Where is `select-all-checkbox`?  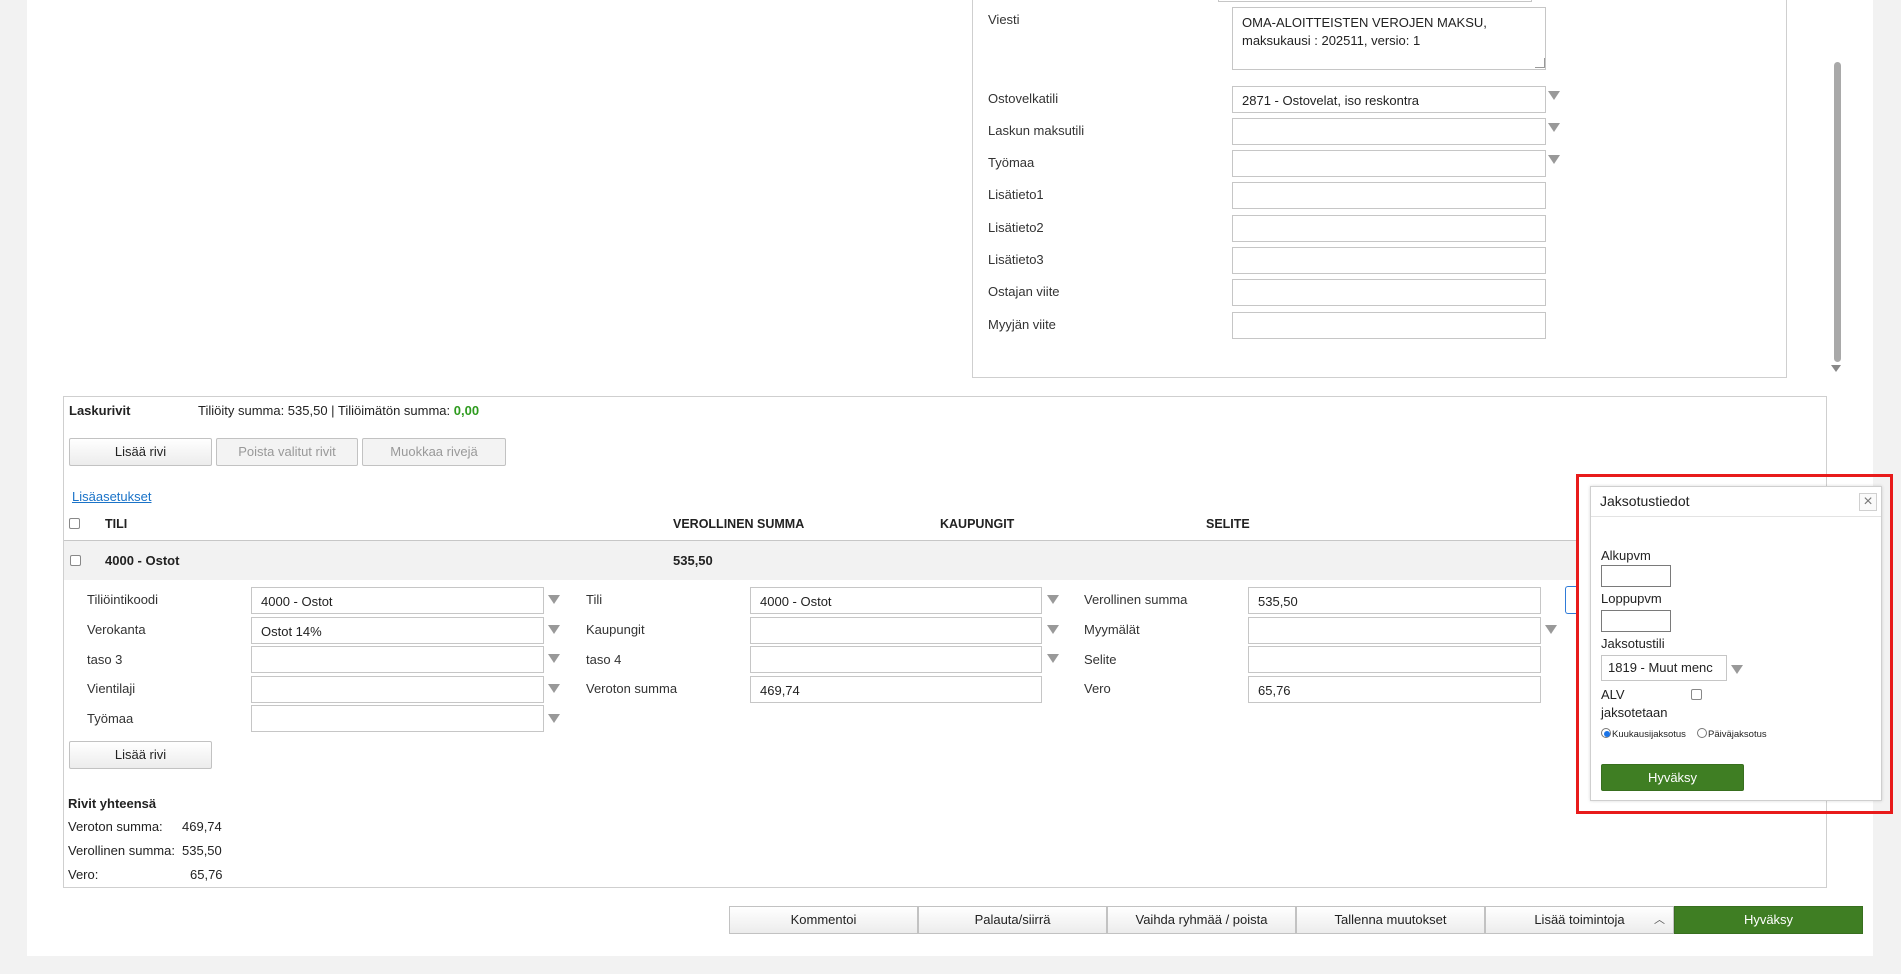 select-all-checkbox is located at coordinates (74, 523).